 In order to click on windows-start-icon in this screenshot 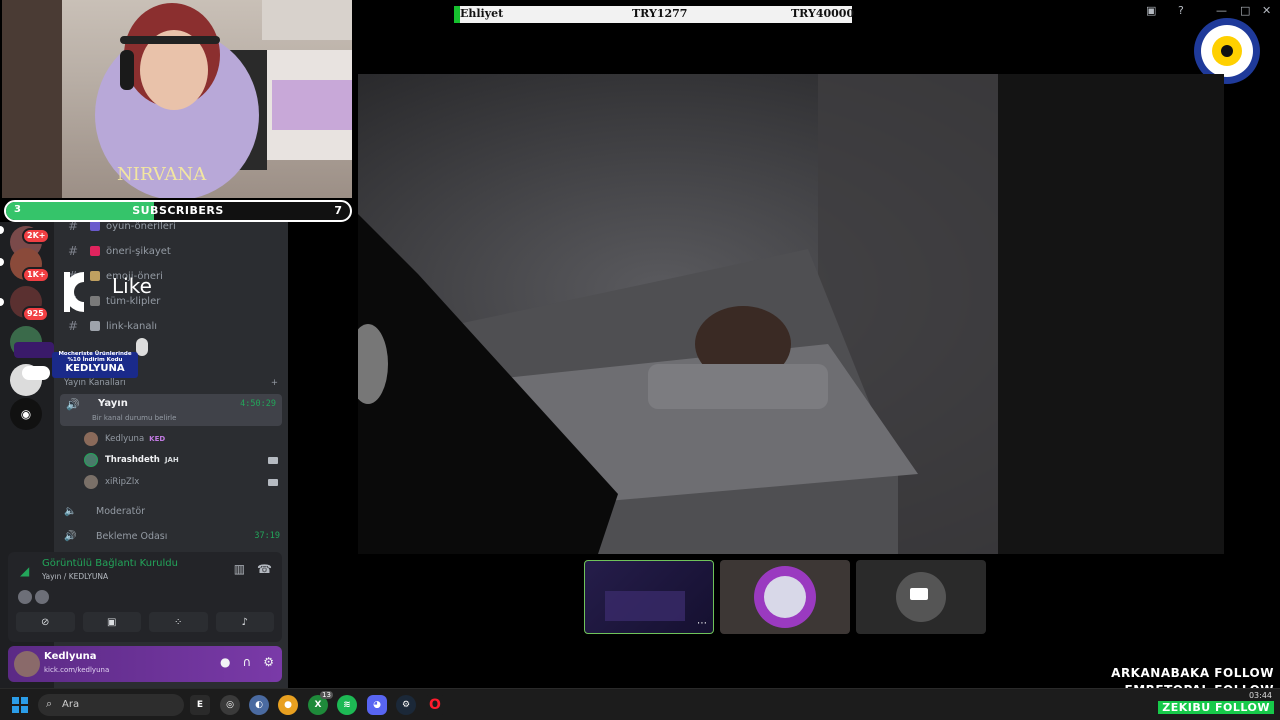, I will do `click(20, 705)`.